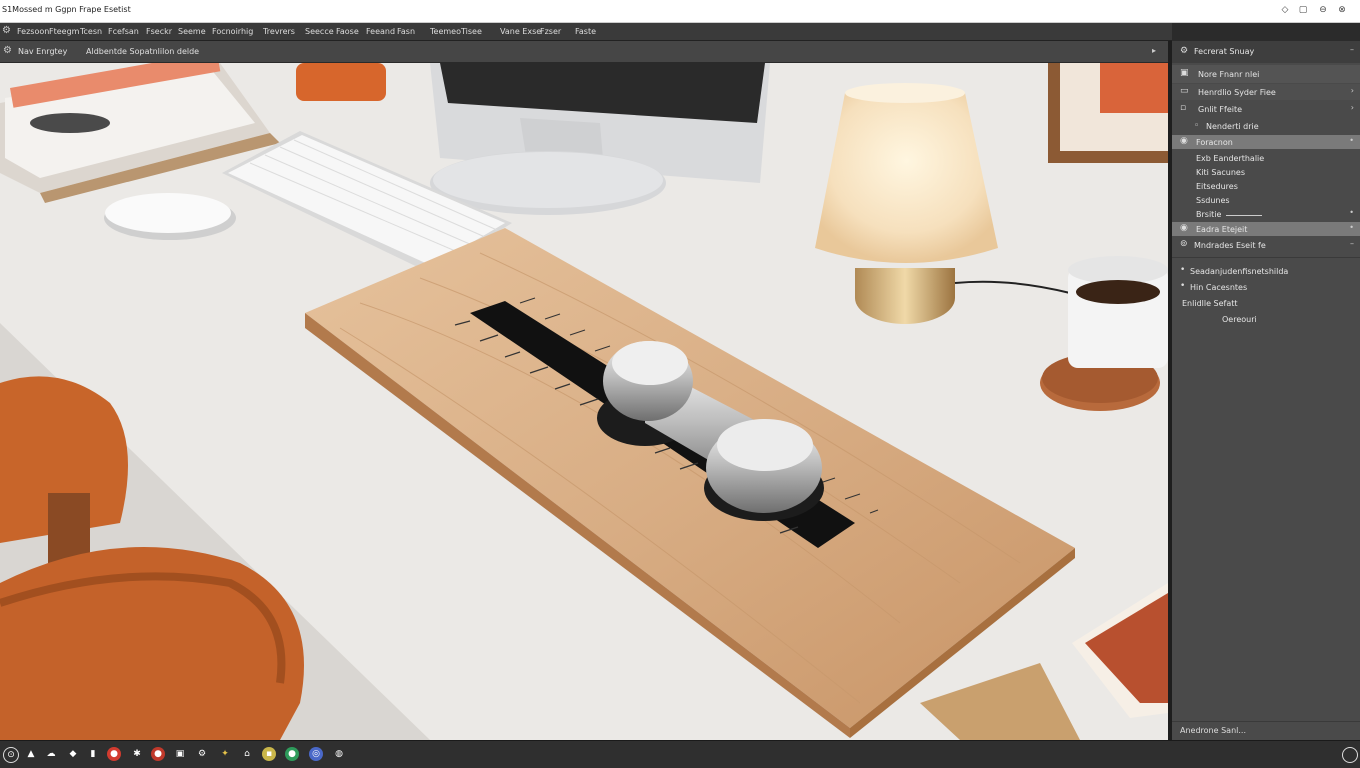 The image size is (1360, 768). Describe the element at coordinates (380, 31) in the screenshot. I see `menu-item-11: Feeand` at that location.